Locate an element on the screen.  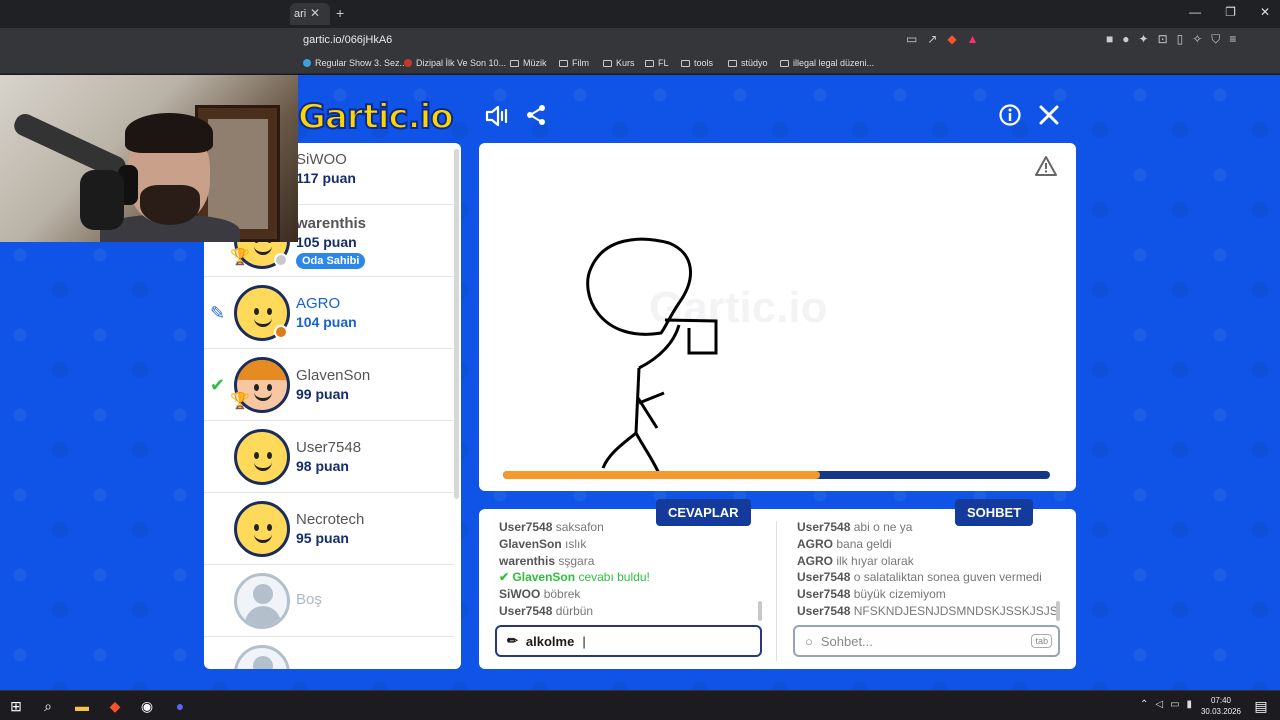
discord-icon: ● is located at coordinates (180, 706).